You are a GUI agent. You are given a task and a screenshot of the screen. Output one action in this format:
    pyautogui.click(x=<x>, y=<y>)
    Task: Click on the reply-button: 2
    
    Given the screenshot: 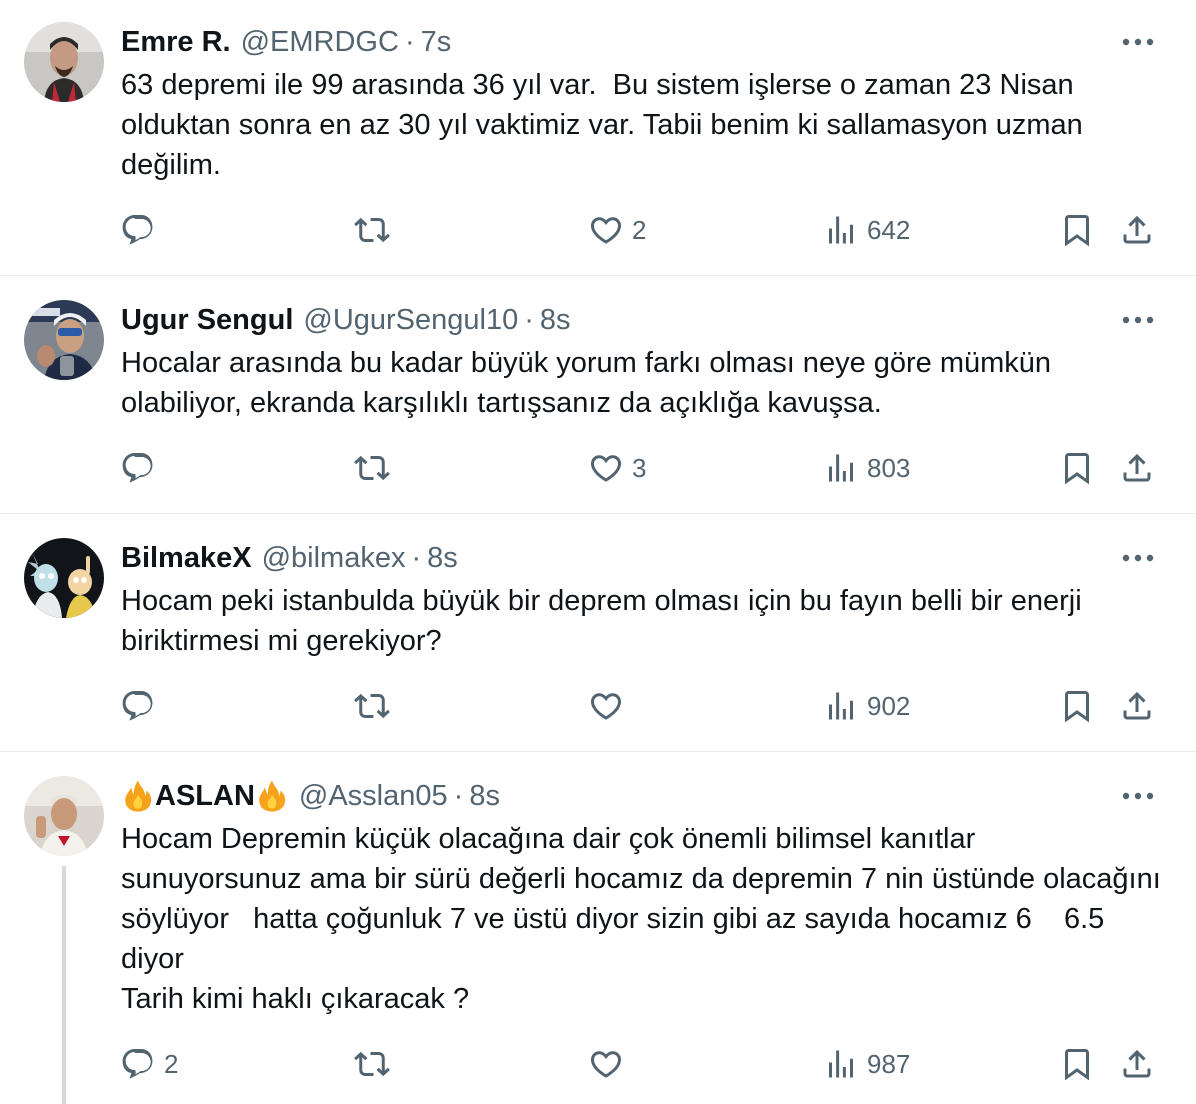 What is the action you would take?
    pyautogui.click(x=149, y=1064)
    